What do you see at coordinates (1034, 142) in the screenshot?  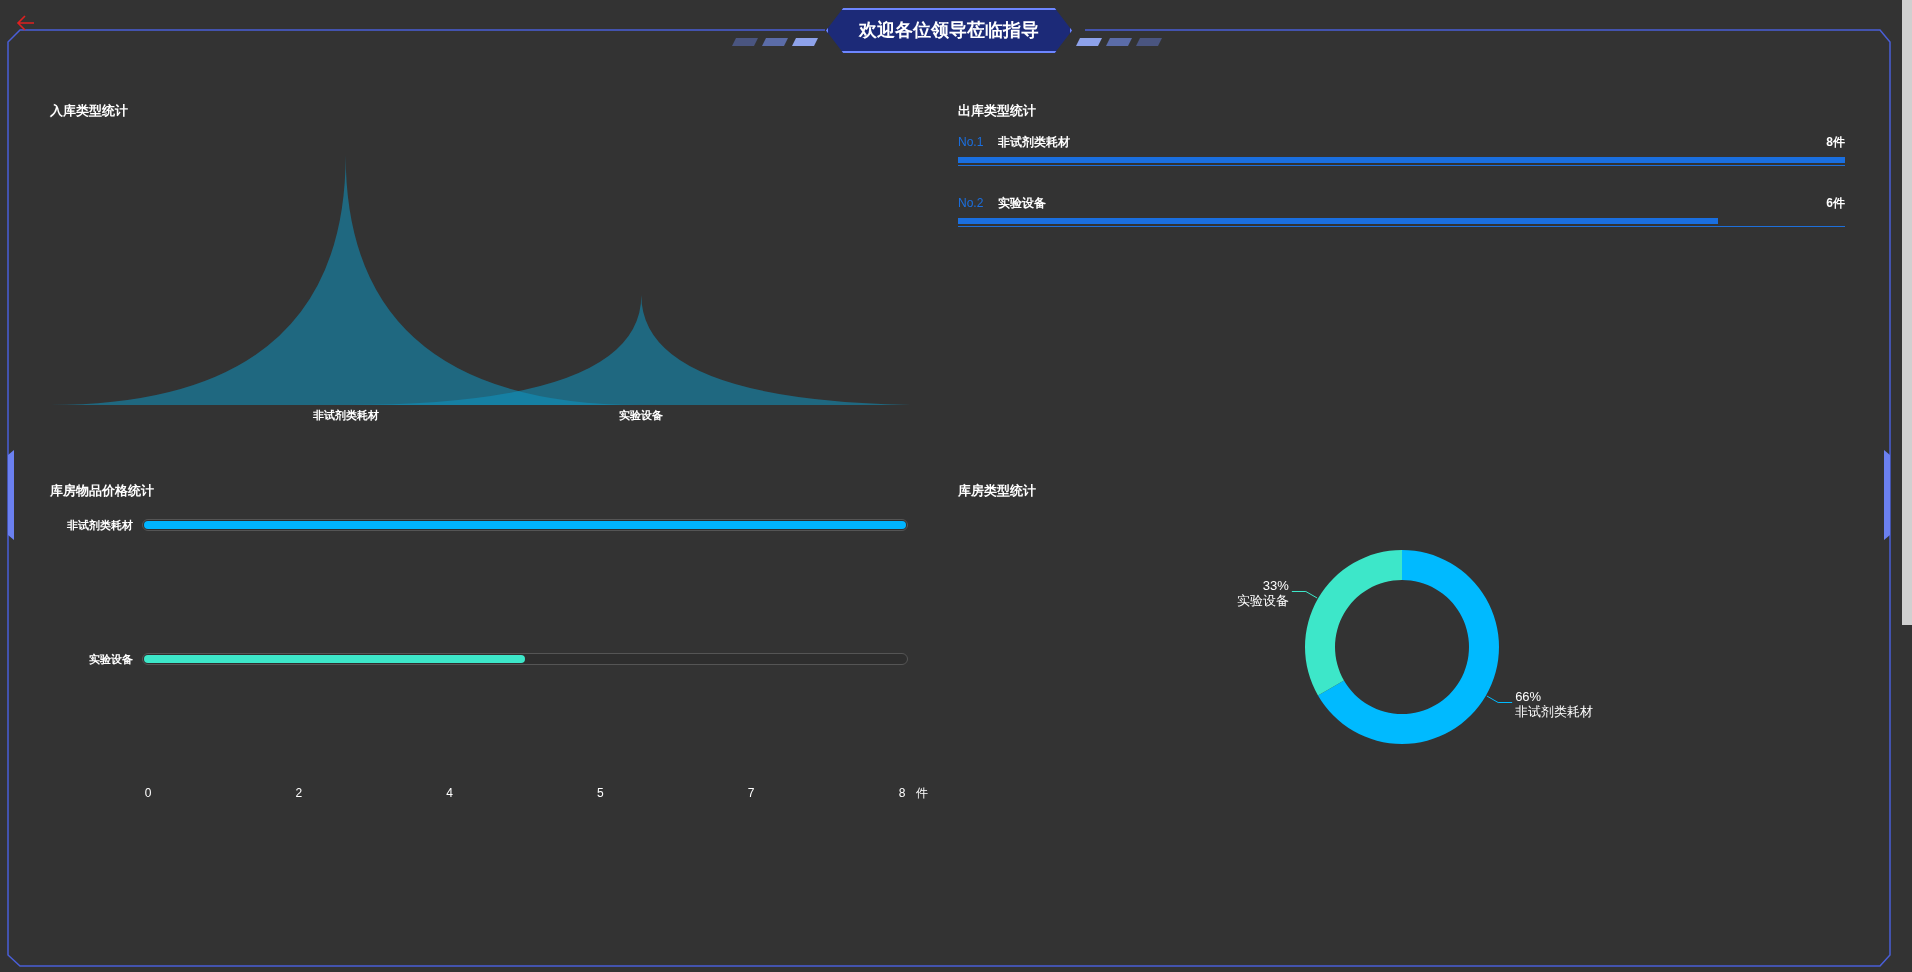 I see `item-name: 非试剂类耗材` at bounding box center [1034, 142].